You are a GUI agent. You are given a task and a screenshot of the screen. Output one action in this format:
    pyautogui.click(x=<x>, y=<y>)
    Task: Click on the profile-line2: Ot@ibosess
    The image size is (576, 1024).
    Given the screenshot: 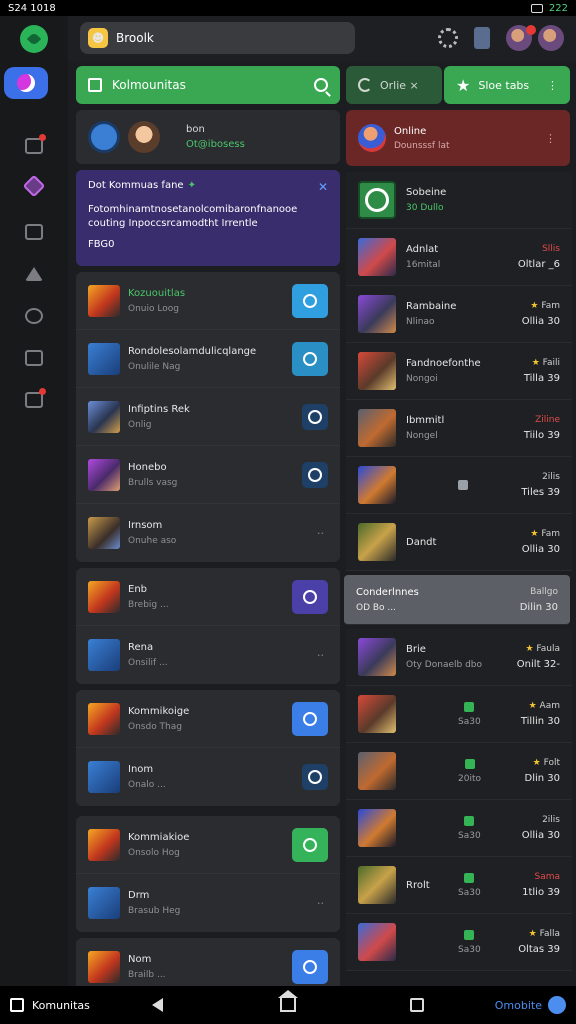 What is the action you would take?
    pyautogui.click(x=215, y=144)
    